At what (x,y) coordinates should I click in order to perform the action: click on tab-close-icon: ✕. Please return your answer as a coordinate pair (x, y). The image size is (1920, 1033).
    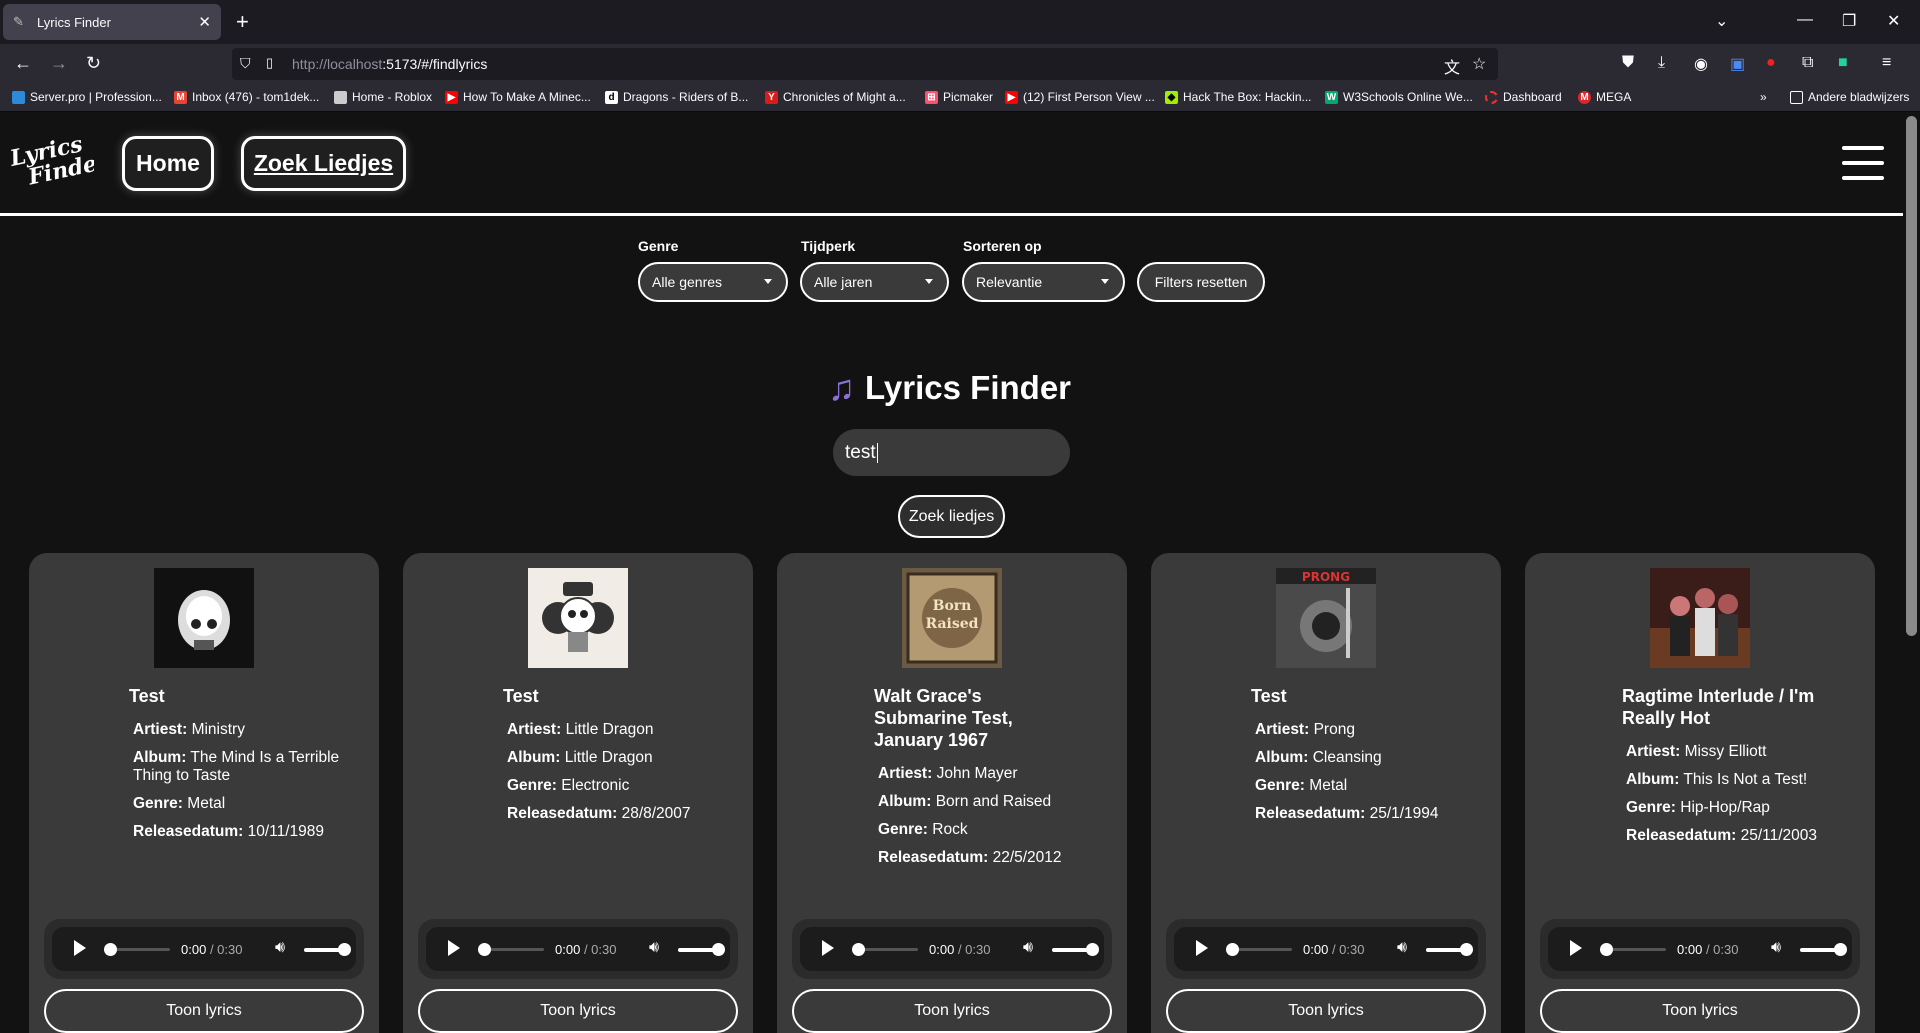
    Looking at the image, I should click on (204, 22).